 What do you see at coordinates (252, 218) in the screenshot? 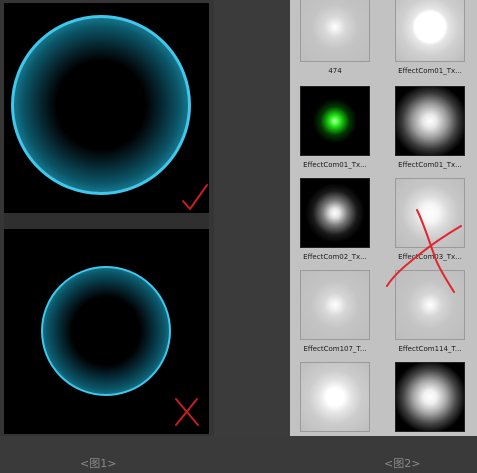
I see `panel-gap` at bounding box center [252, 218].